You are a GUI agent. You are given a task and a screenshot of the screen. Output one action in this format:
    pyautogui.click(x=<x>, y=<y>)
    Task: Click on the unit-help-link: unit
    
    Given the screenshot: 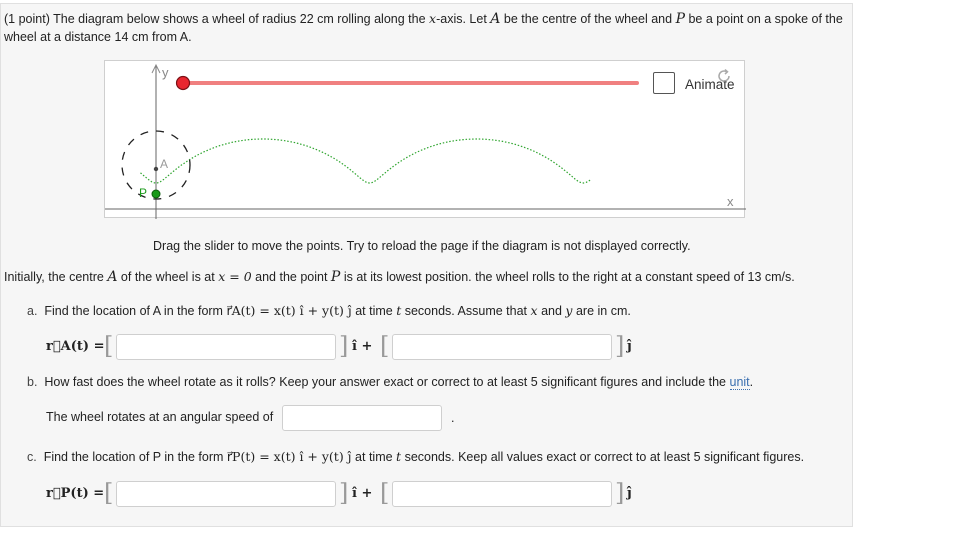 What is the action you would take?
    pyautogui.click(x=739, y=382)
    